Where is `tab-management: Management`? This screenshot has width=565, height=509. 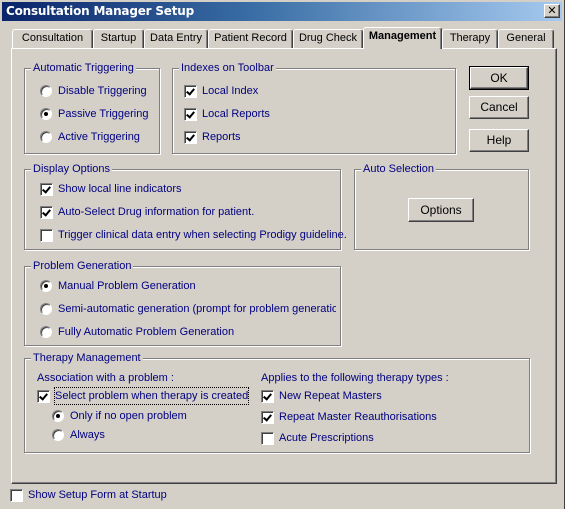 tab-management: Management is located at coordinates (402, 38).